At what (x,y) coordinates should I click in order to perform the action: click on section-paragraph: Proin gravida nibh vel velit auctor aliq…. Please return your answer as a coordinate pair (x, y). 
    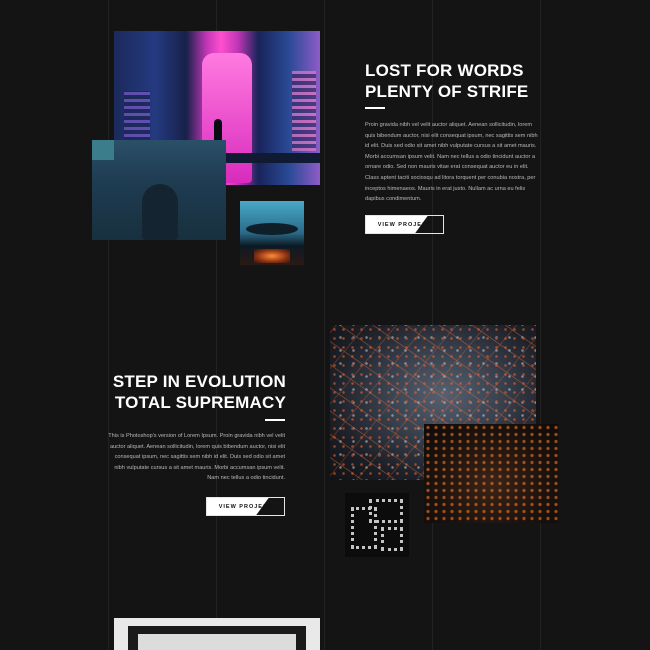
    Looking at the image, I should click on (451, 162).